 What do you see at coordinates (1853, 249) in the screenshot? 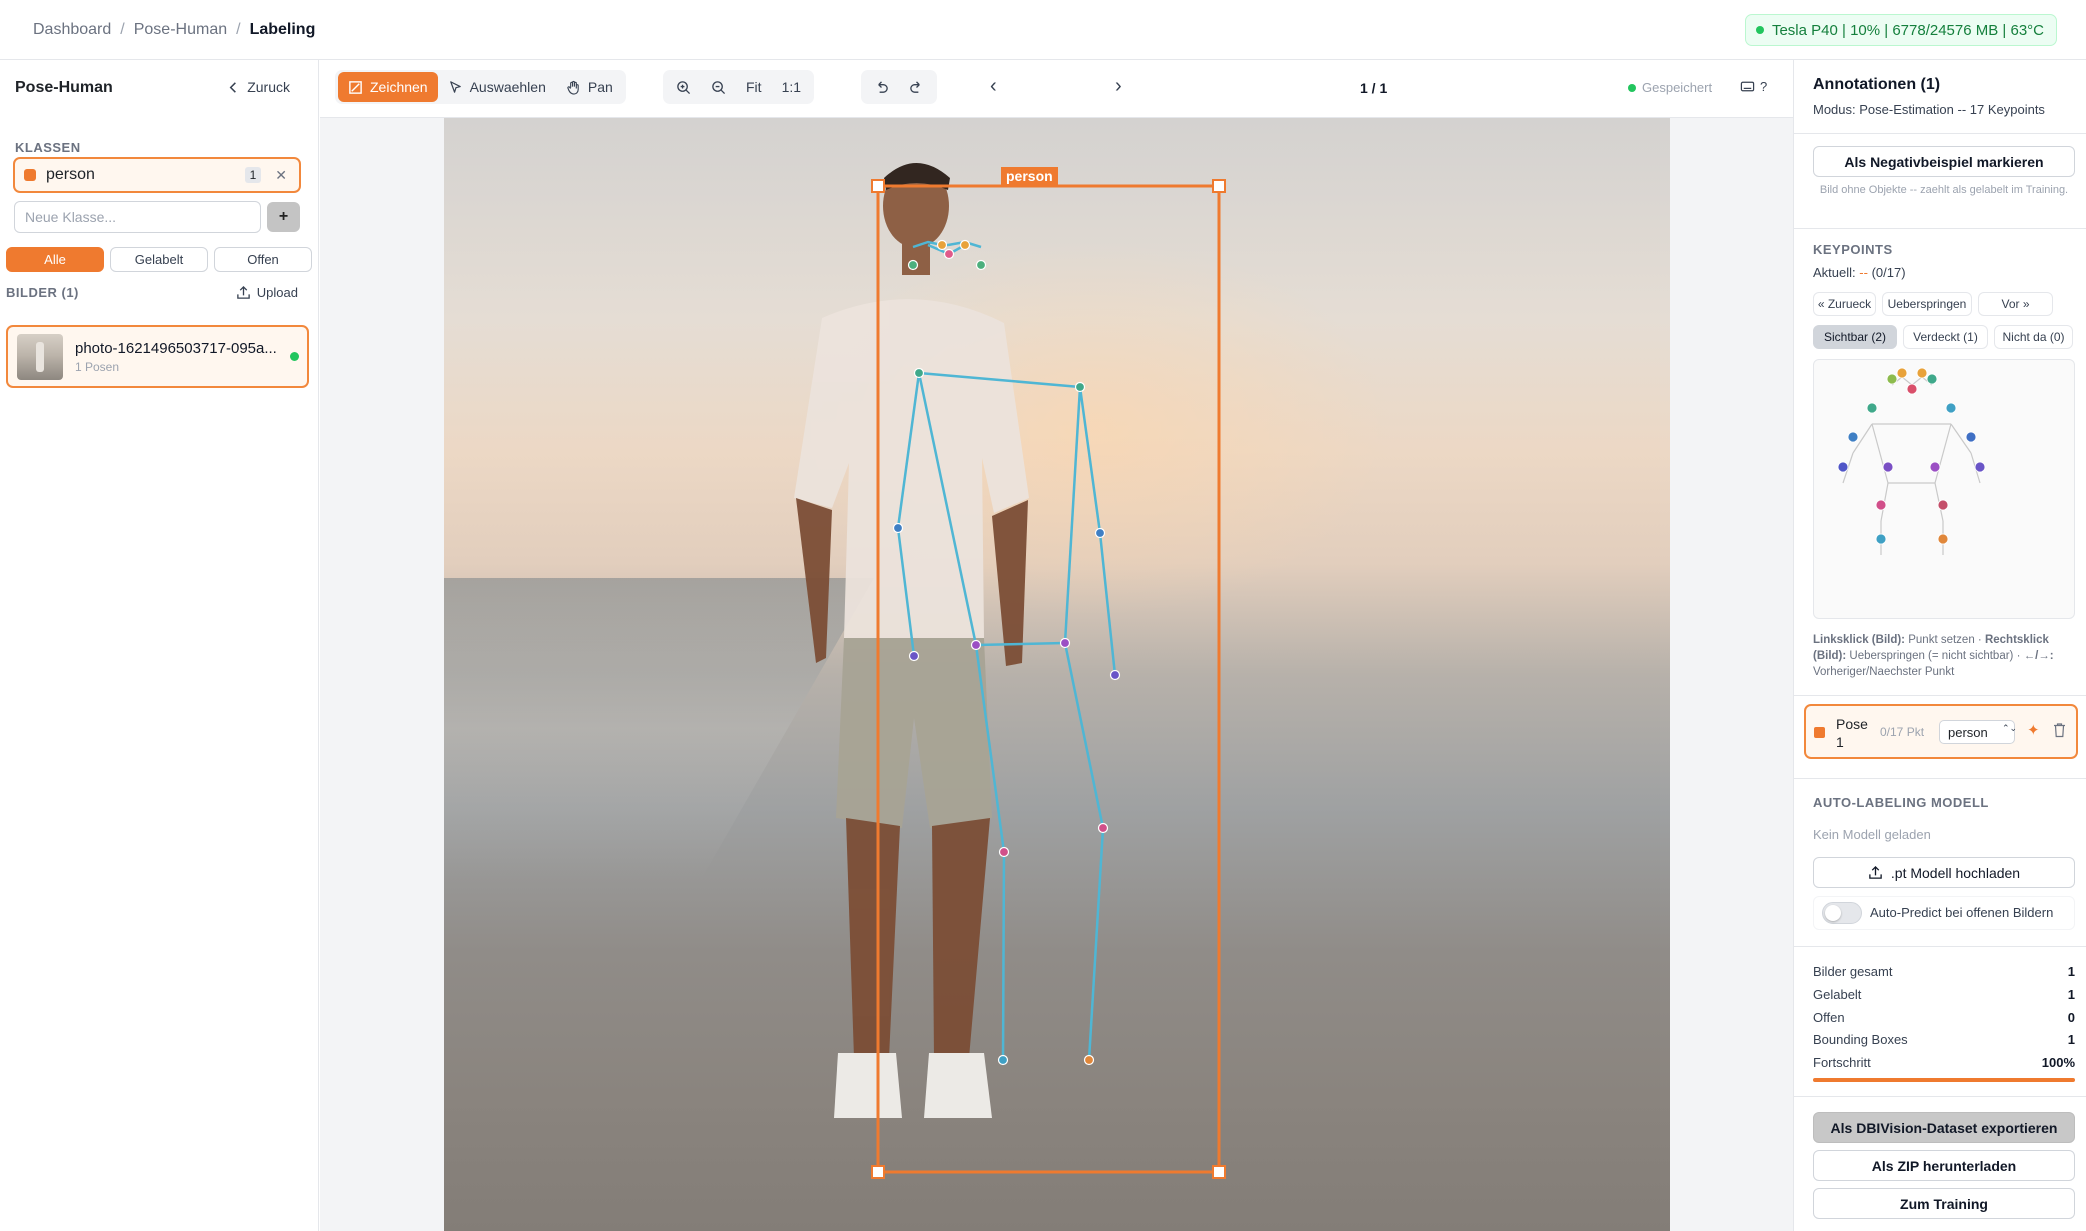
I see `keypoints-heading: KEYPOINTS` at bounding box center [1853, 249].